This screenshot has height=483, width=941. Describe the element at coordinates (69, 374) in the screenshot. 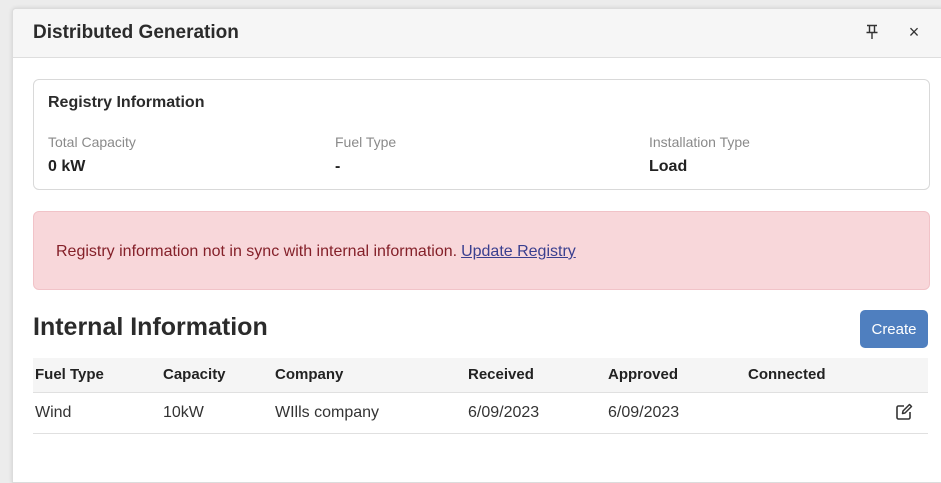

I see `column-header-fuel-type: Fuel Type` at that location.